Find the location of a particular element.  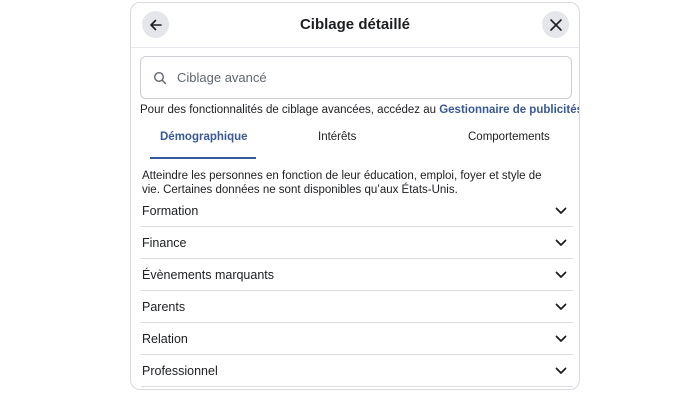

close-button is located at coordinates (555, 24).